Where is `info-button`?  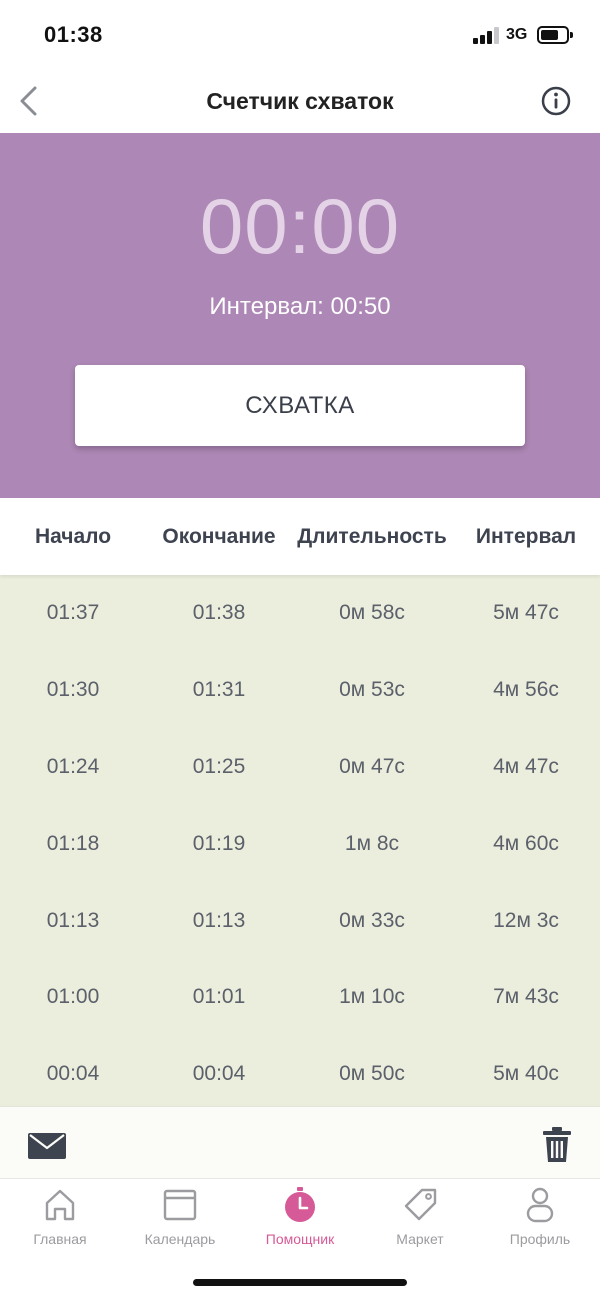
info-button is located at coordinates (556, 101).